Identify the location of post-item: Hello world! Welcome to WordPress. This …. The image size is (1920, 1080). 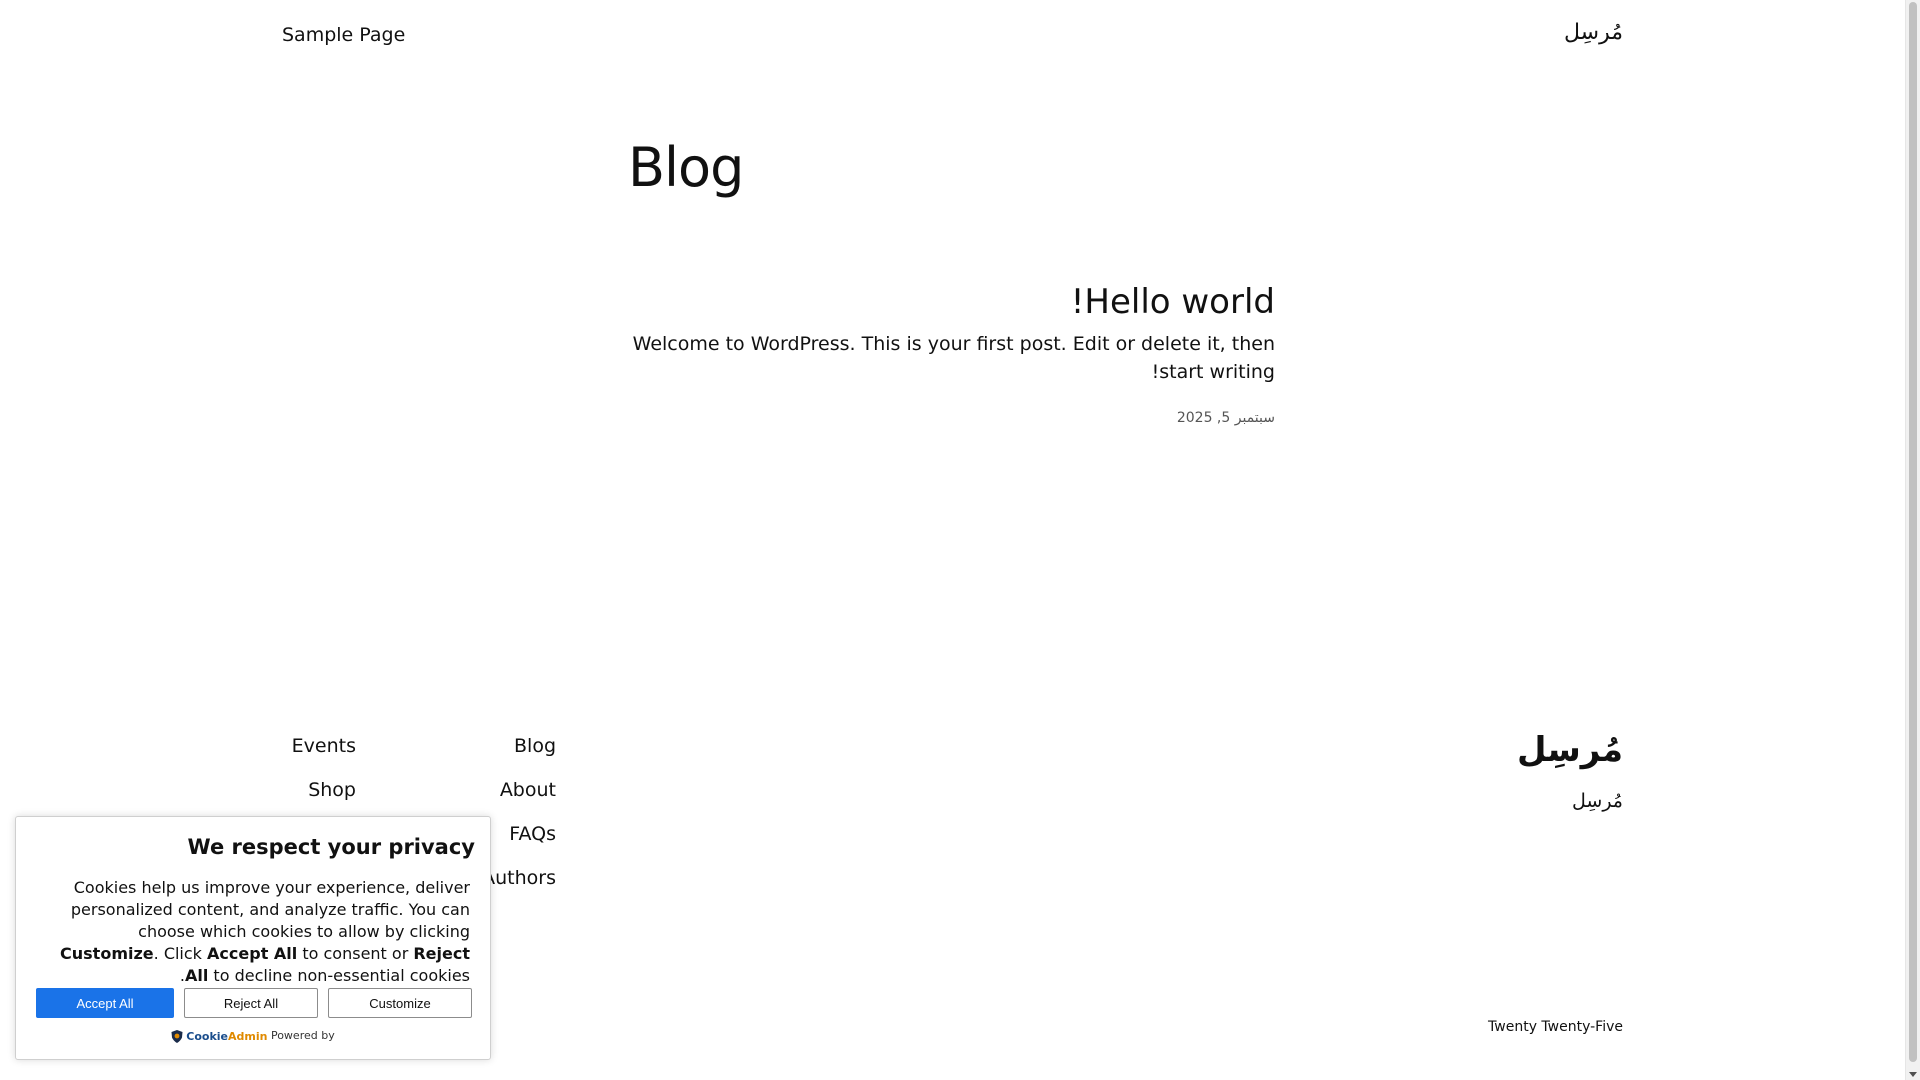
(951, 353).